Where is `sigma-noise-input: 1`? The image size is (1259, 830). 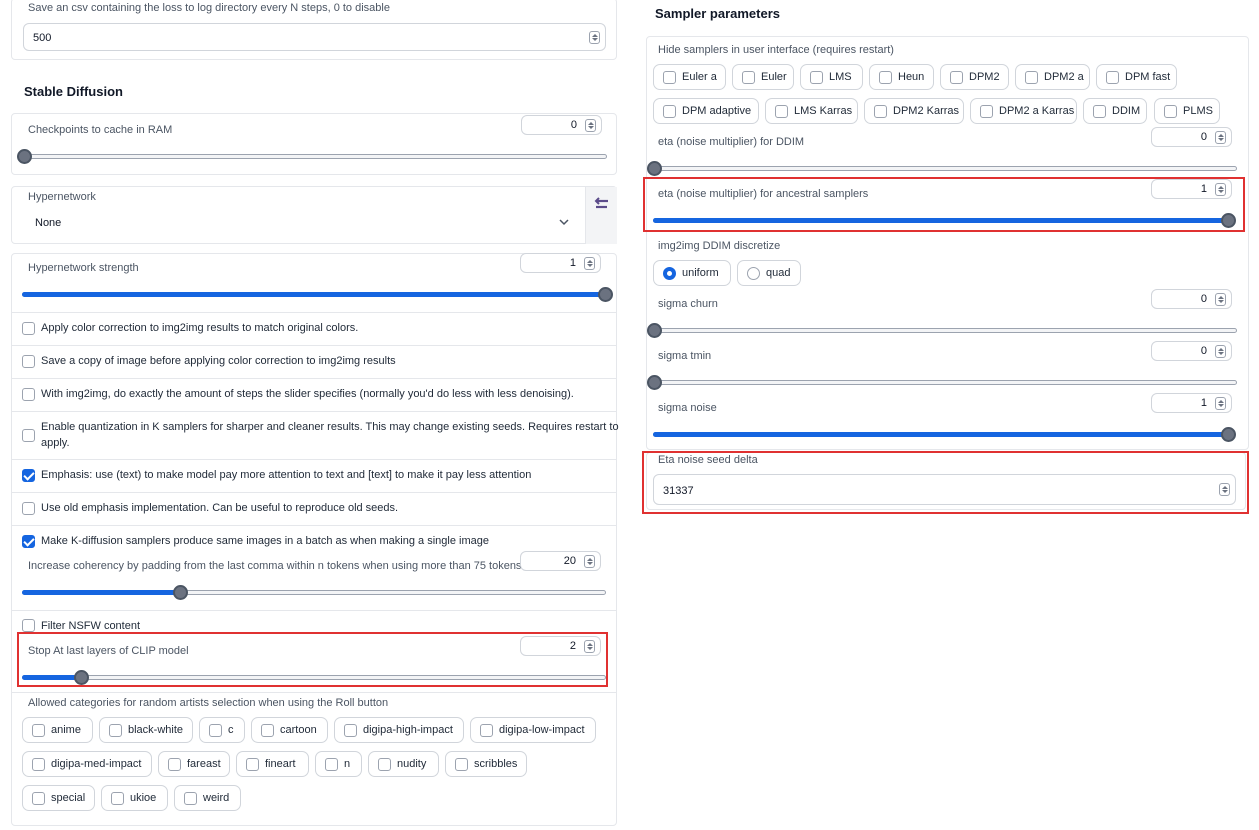 sigma-noise-input: 1 is located at coordinates (1191, 403).